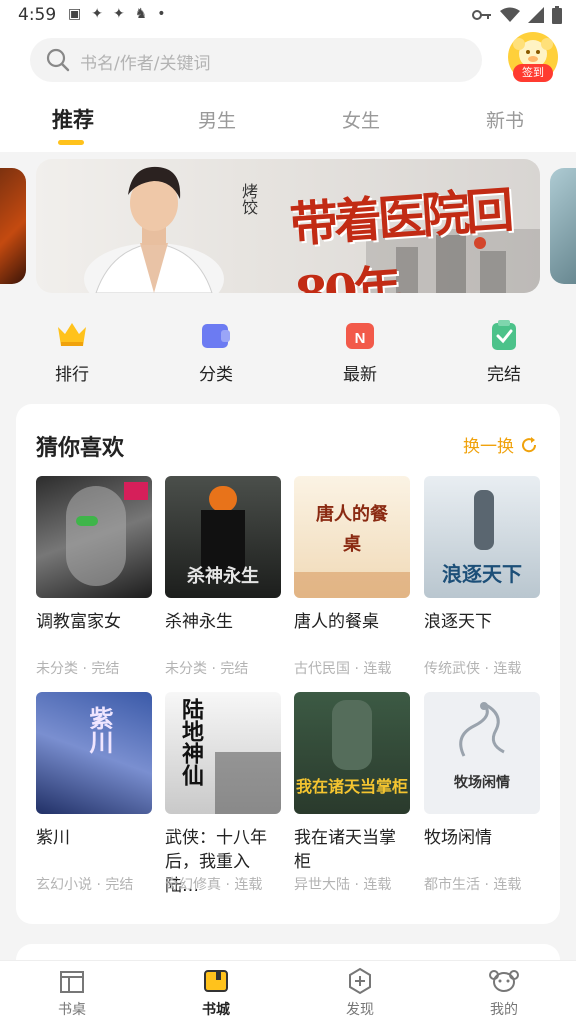 The image size is (576, 1025). Describe the element at coordinates (72, 351) in the screenshot. I see `quick-link-ranking: 排行` at that location.